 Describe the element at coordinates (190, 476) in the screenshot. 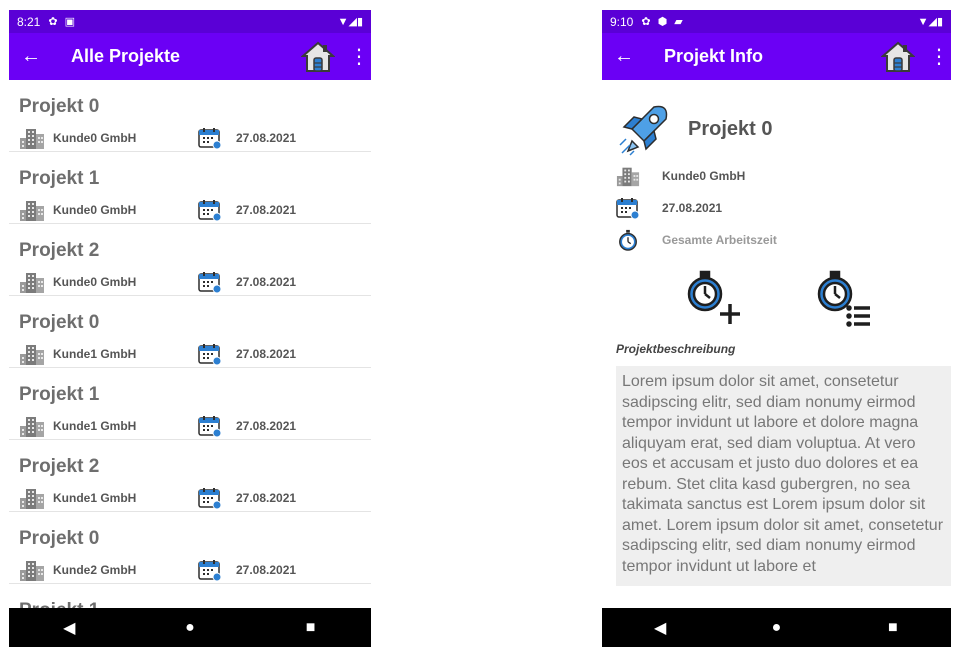

I see `list-item: Projekt 2 Kunde1 GmbH 27.08.2021` at that location.